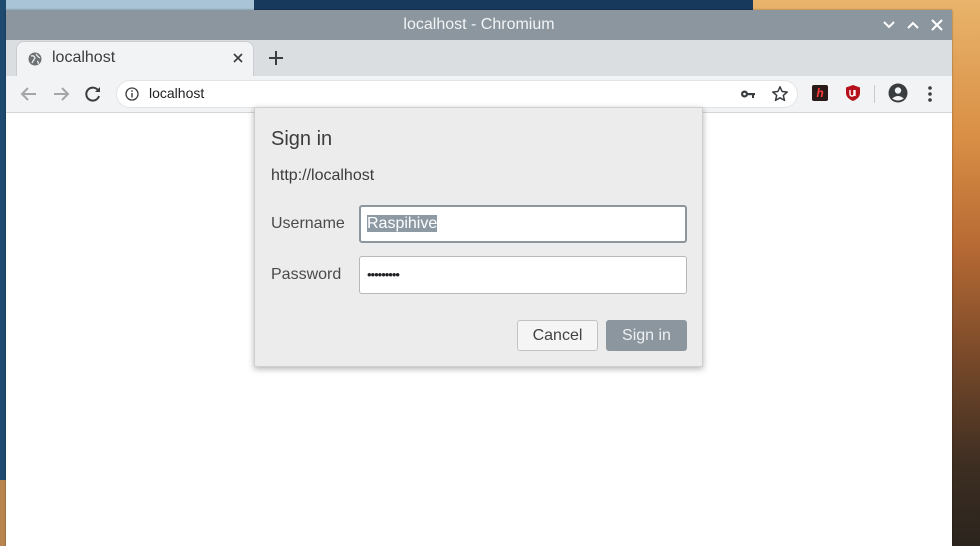 The width and height of the screenshot is (980, 546). I want to click on minimize-icon, so click(889, 25).